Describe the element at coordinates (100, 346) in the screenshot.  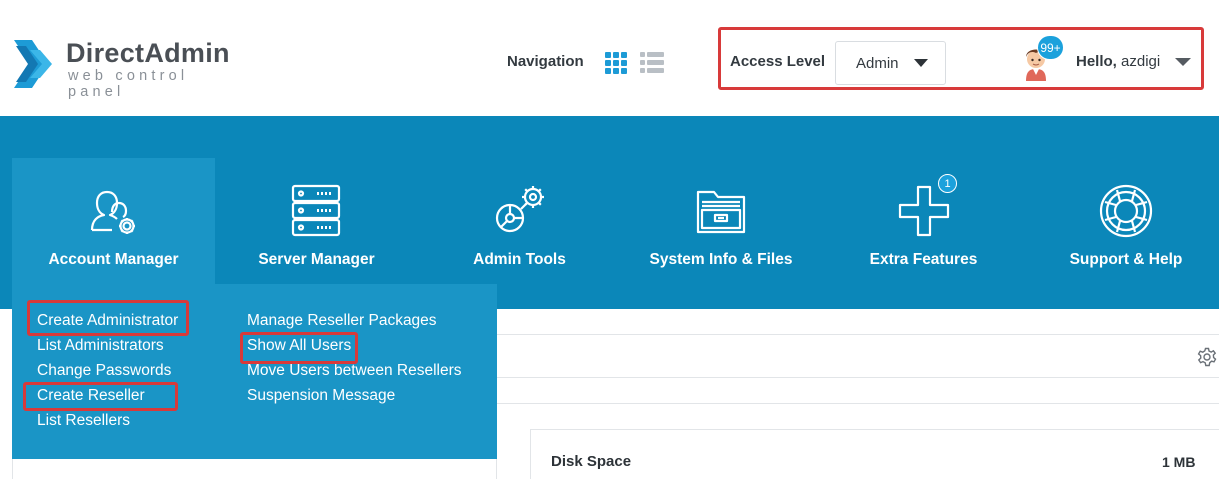
I see `menu-list-administrators: List Administrators` at that location.